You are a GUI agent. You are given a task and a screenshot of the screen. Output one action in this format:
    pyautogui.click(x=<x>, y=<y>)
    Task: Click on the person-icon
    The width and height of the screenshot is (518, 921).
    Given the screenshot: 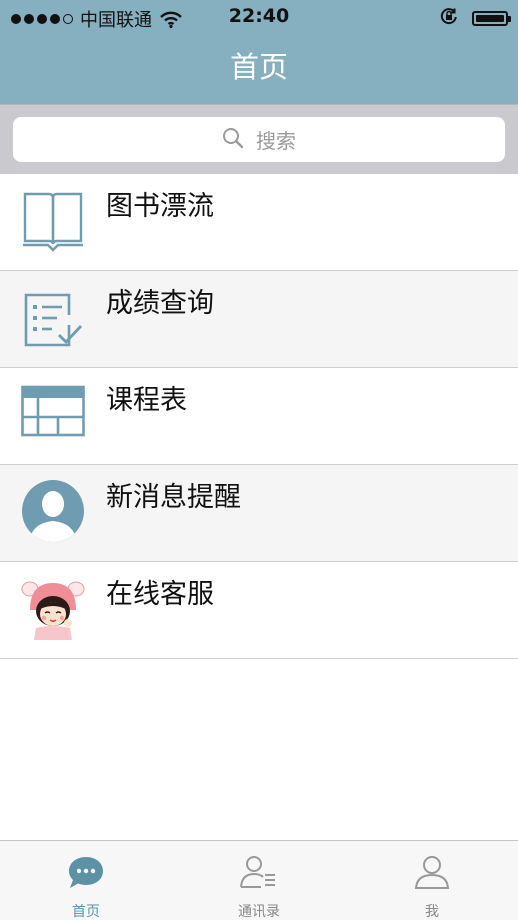 What is the action you would take?
    pyautogui.click(x=432, y=873)
    